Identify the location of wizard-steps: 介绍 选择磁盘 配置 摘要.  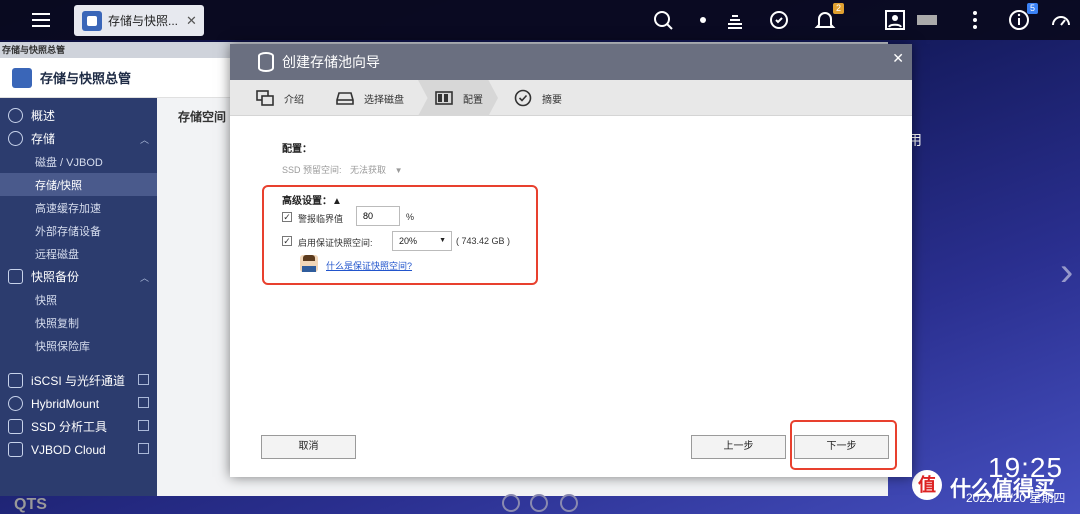
(571, 98).